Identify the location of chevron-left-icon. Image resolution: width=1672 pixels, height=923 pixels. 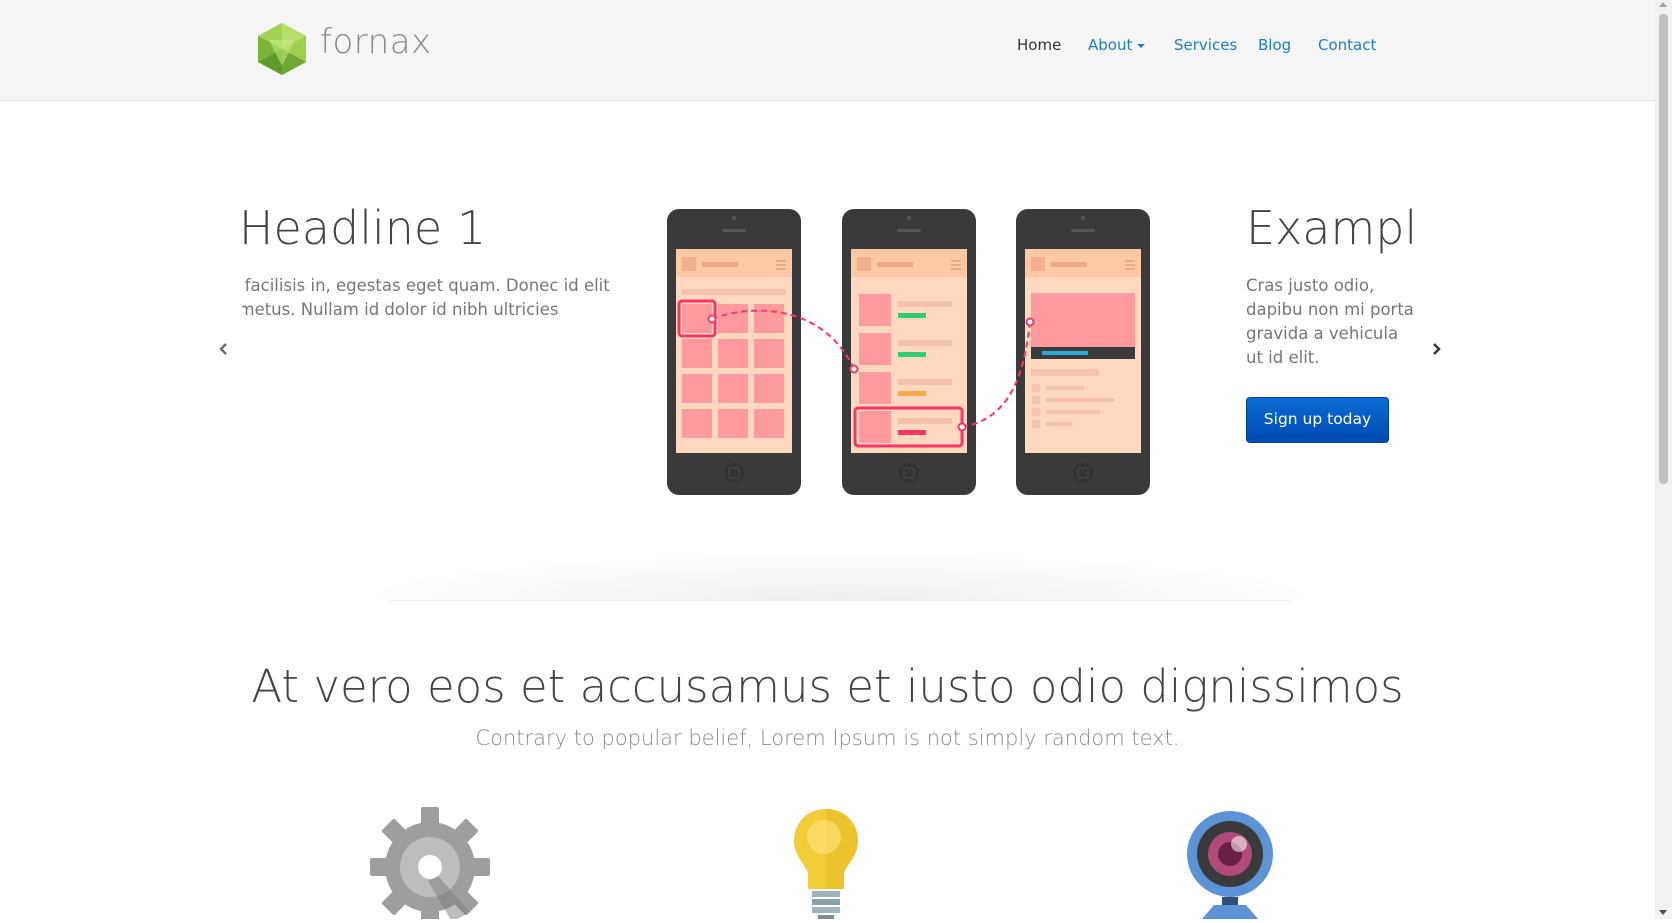
(223, 349).